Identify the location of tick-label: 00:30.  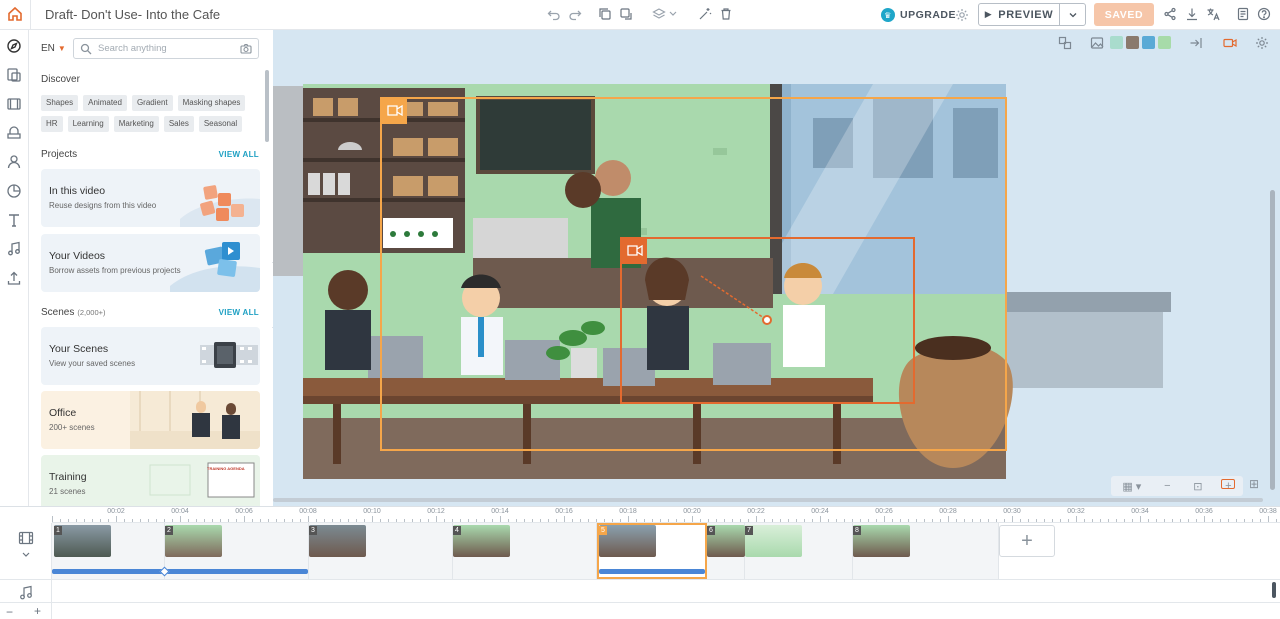
(1012, 511).